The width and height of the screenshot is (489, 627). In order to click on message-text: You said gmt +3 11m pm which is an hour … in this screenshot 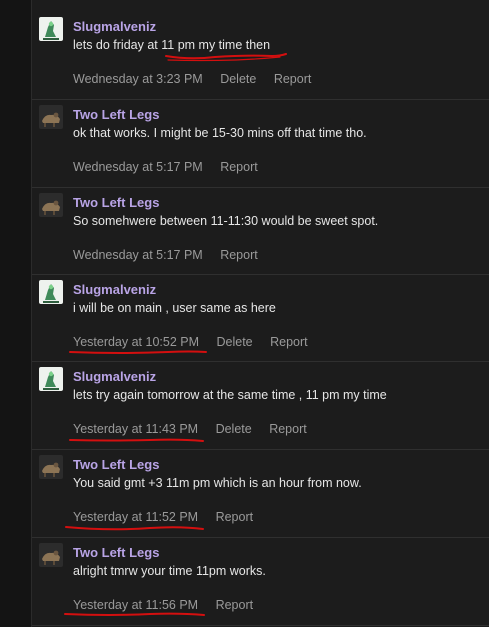, I will do `click(217, 483)`.